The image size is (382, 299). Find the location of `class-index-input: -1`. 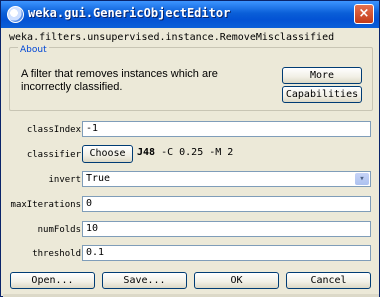

class-index-input: -1 is located at coordinates (226, 129).